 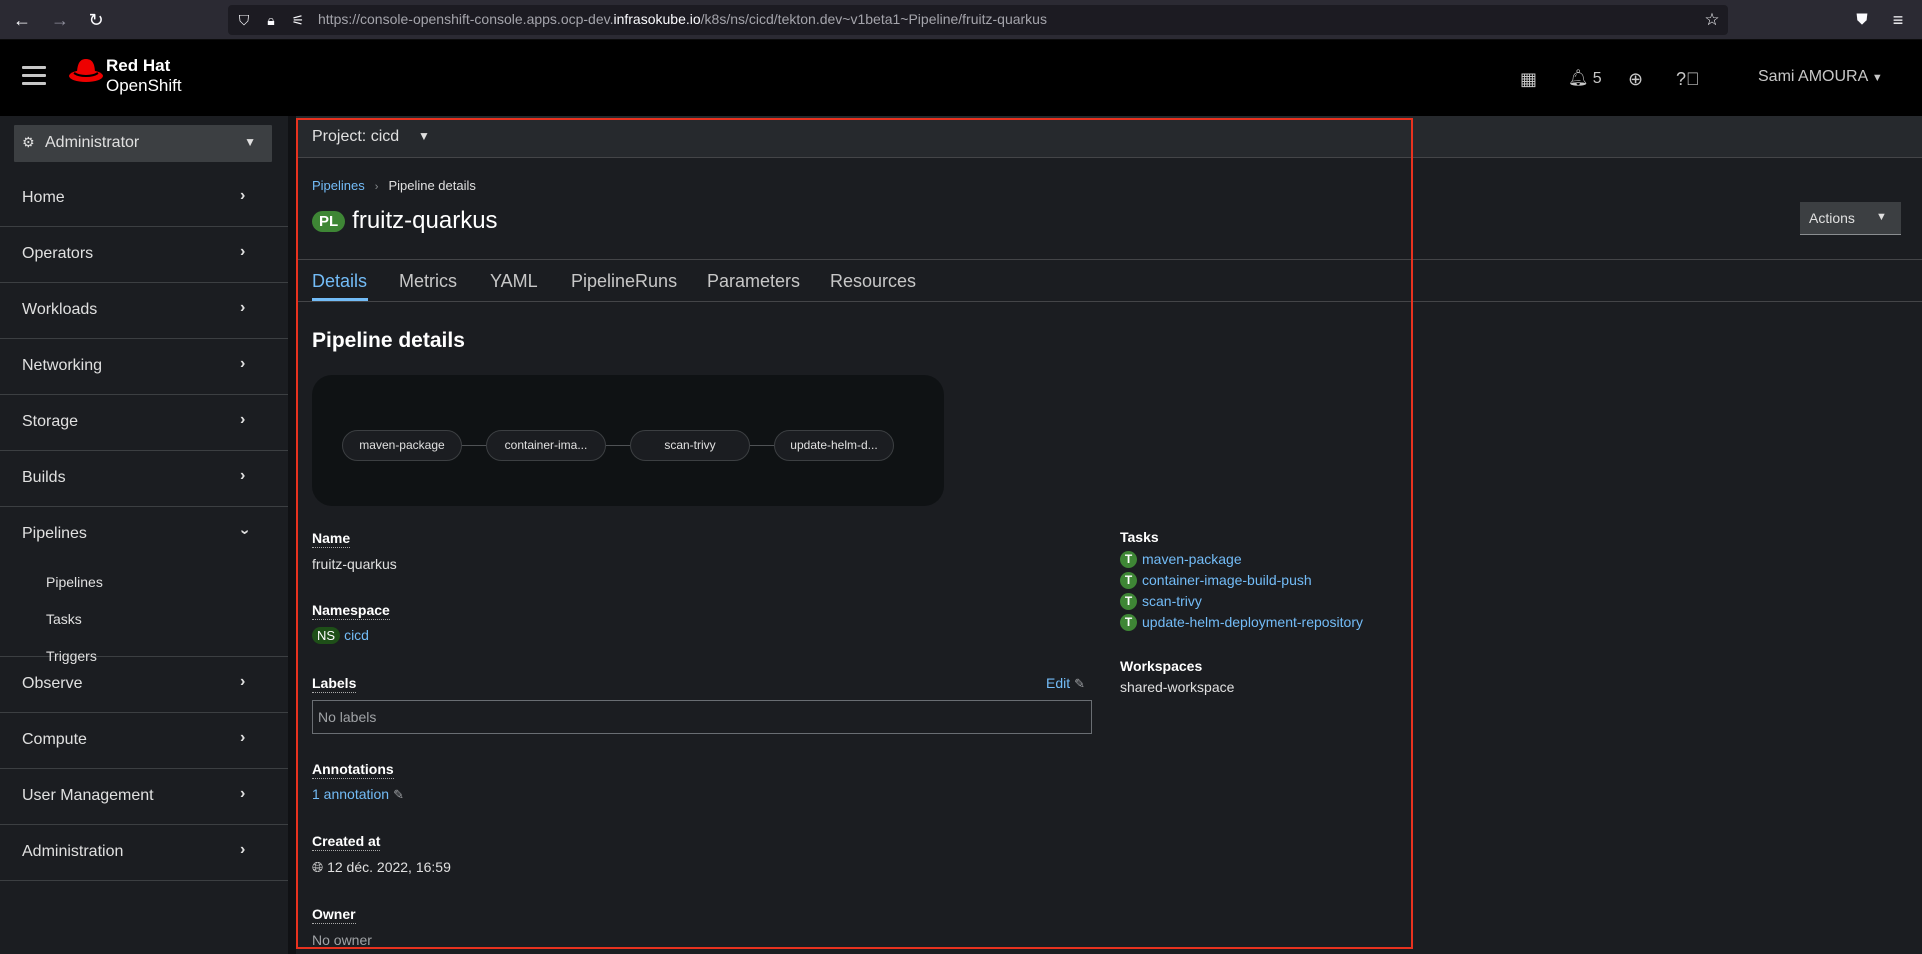 What do you see at coordinates (342, 940) in the screenshot?
I see `owner-value: No owner` at bounding box center [342, 940].